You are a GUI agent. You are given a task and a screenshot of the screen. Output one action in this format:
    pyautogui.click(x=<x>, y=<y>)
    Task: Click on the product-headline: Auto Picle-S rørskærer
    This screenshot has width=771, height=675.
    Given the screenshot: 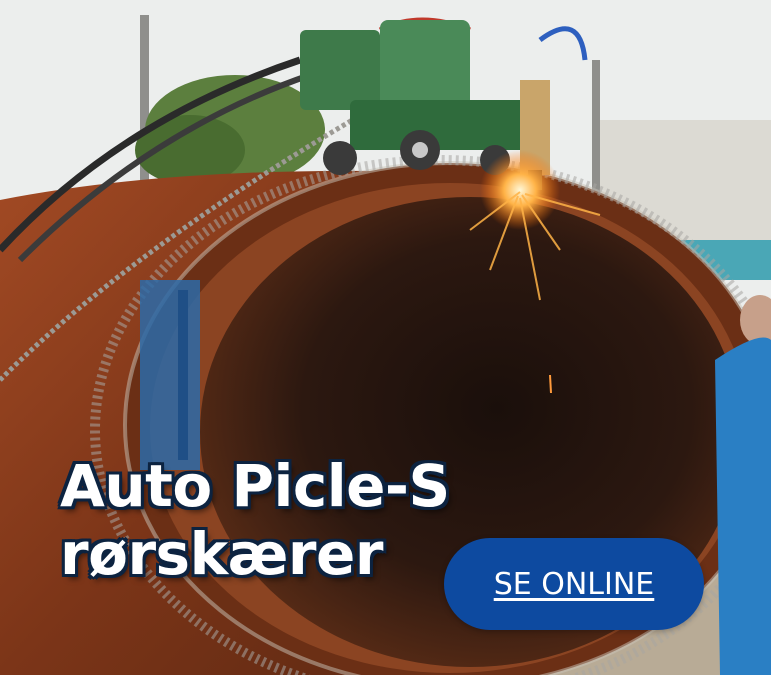 What is the action you would take?
    pyautogui.click(x=255, y=520)
    